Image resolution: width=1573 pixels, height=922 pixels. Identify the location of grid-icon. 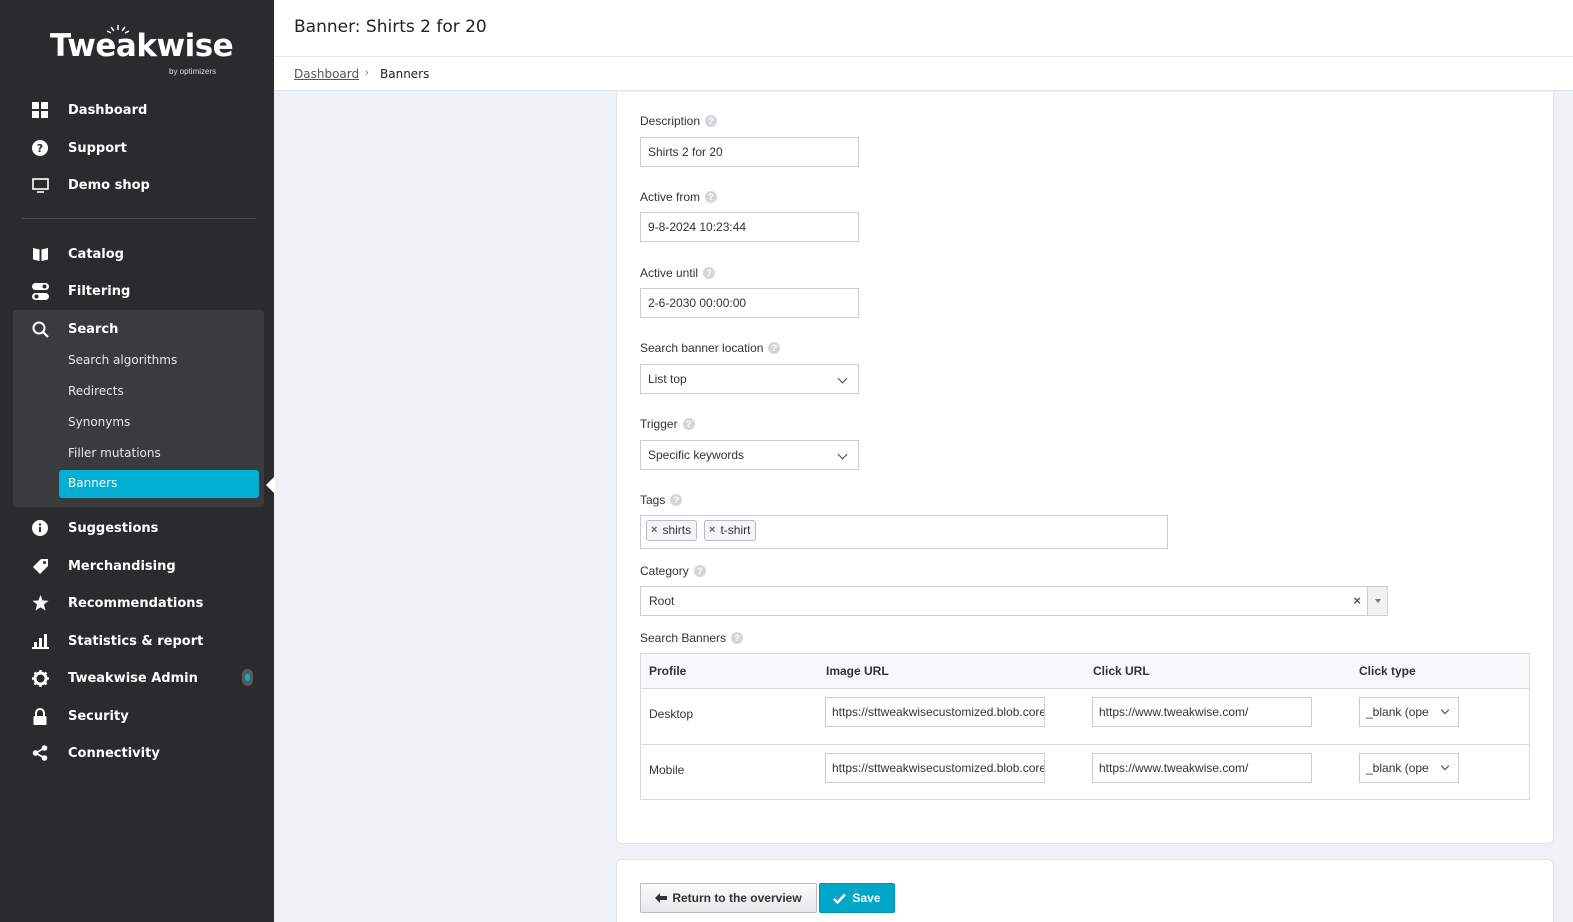
(40, 110).